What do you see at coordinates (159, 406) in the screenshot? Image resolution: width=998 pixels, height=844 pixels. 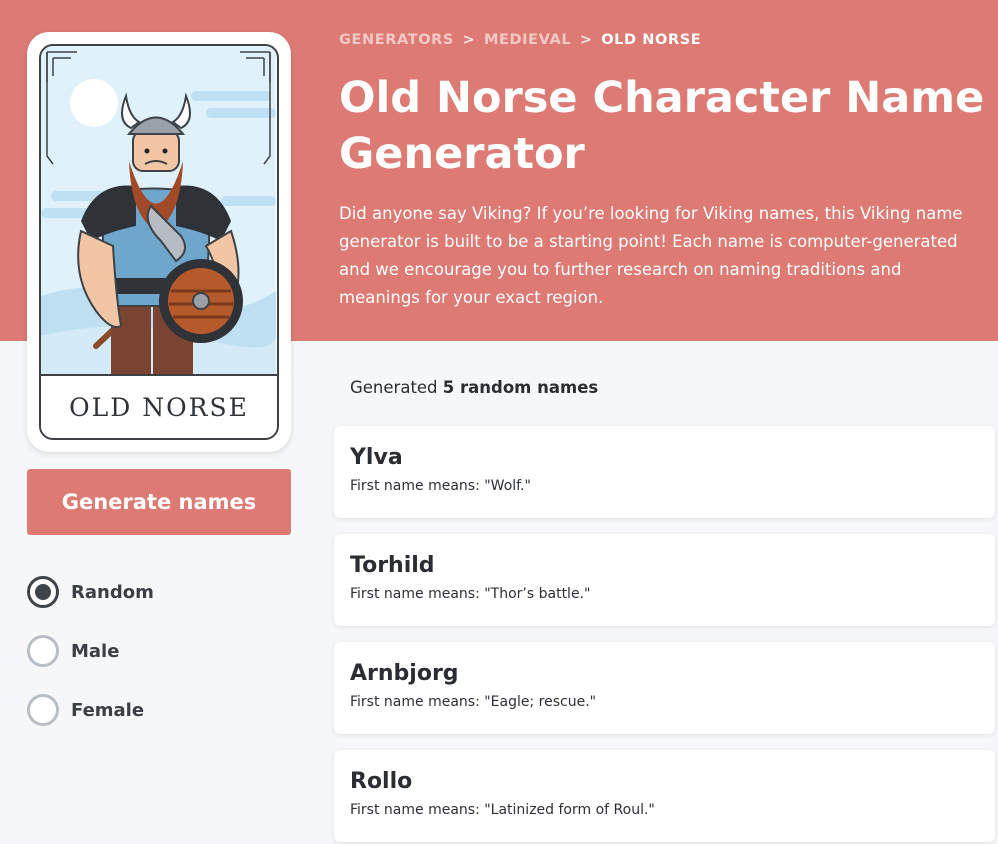 I see `card-label: OLD NORSE` at bounding box center [159, 406].